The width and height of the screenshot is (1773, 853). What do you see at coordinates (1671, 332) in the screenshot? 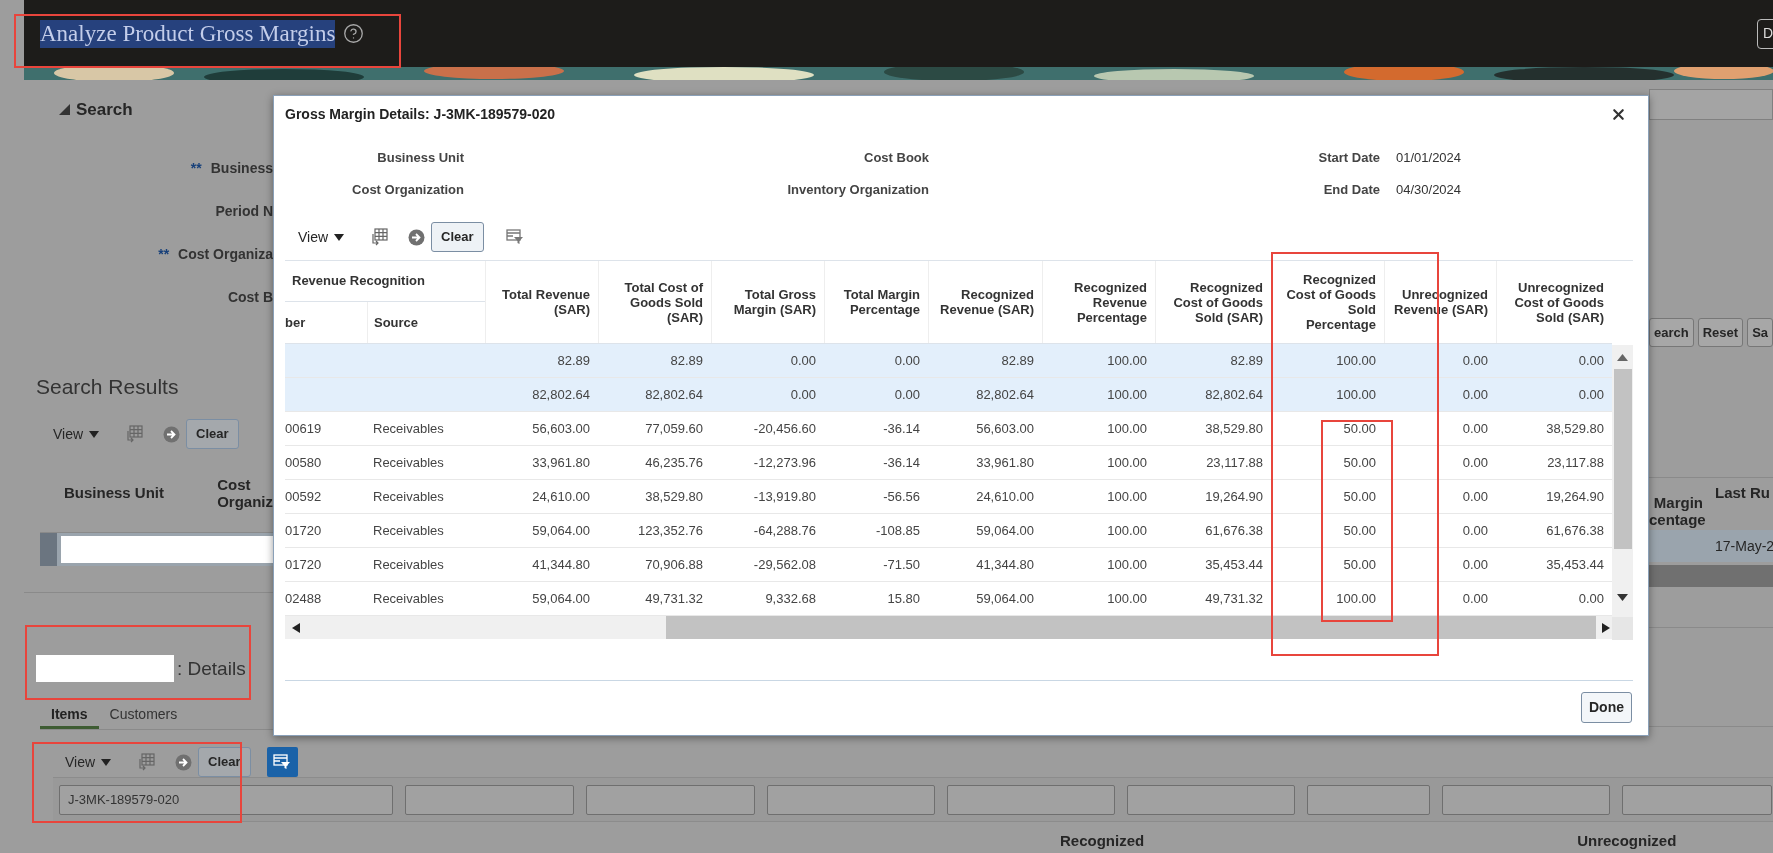
I see `search-panel-button: earch` at bounding box center [1671, 332].